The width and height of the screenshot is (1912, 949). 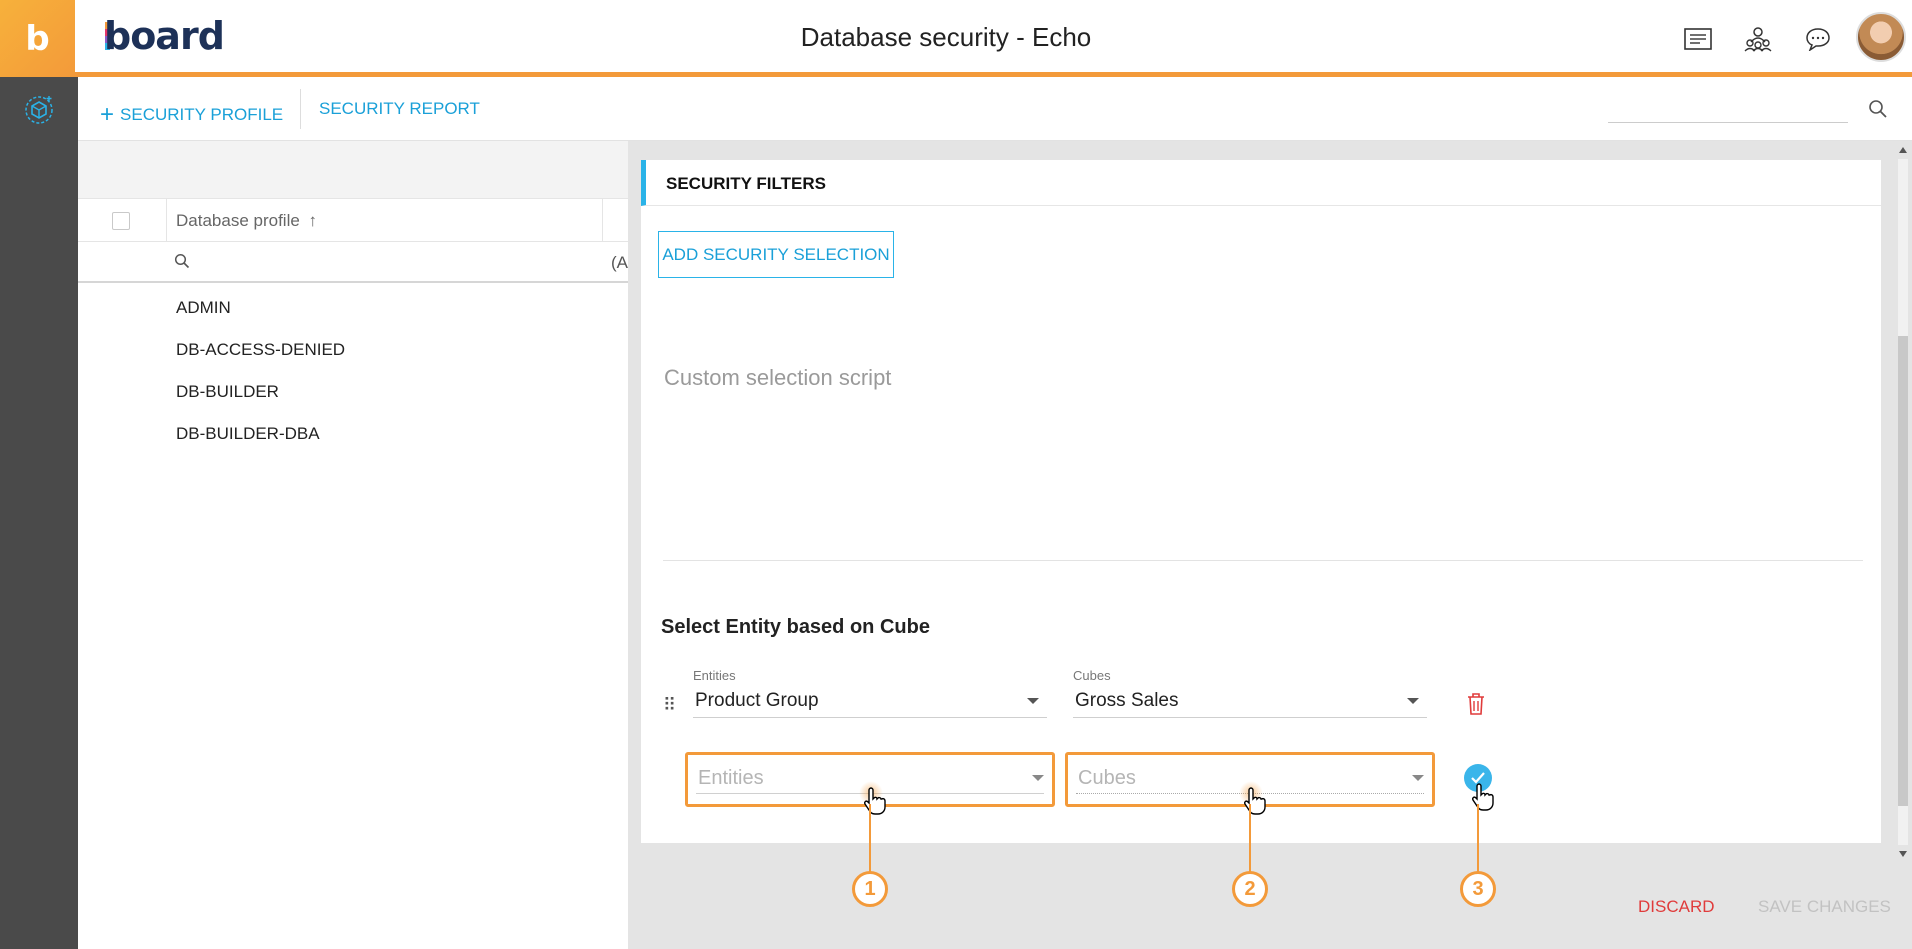 What do you see at coordinates (1878, 111) in the screenshot?
I see `search-icon` at bounding box center [1878, 111].